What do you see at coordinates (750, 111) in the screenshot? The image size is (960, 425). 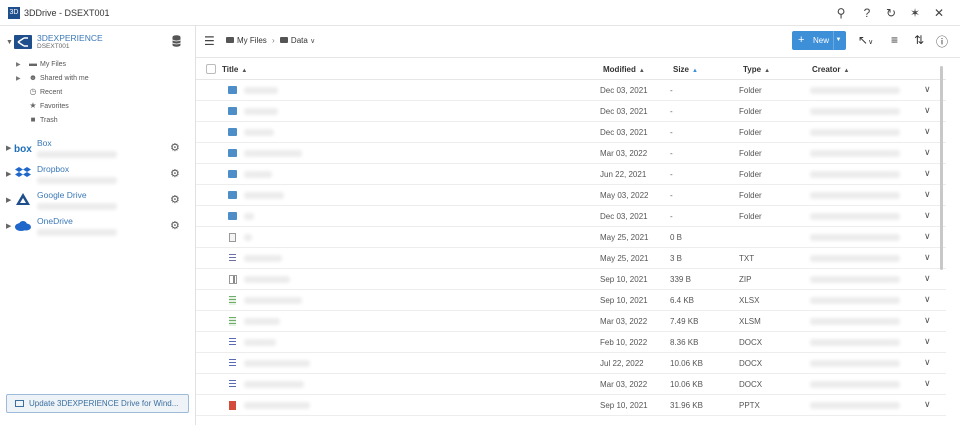 I see `type-cell: Folder` at bounding box center [750, 111].